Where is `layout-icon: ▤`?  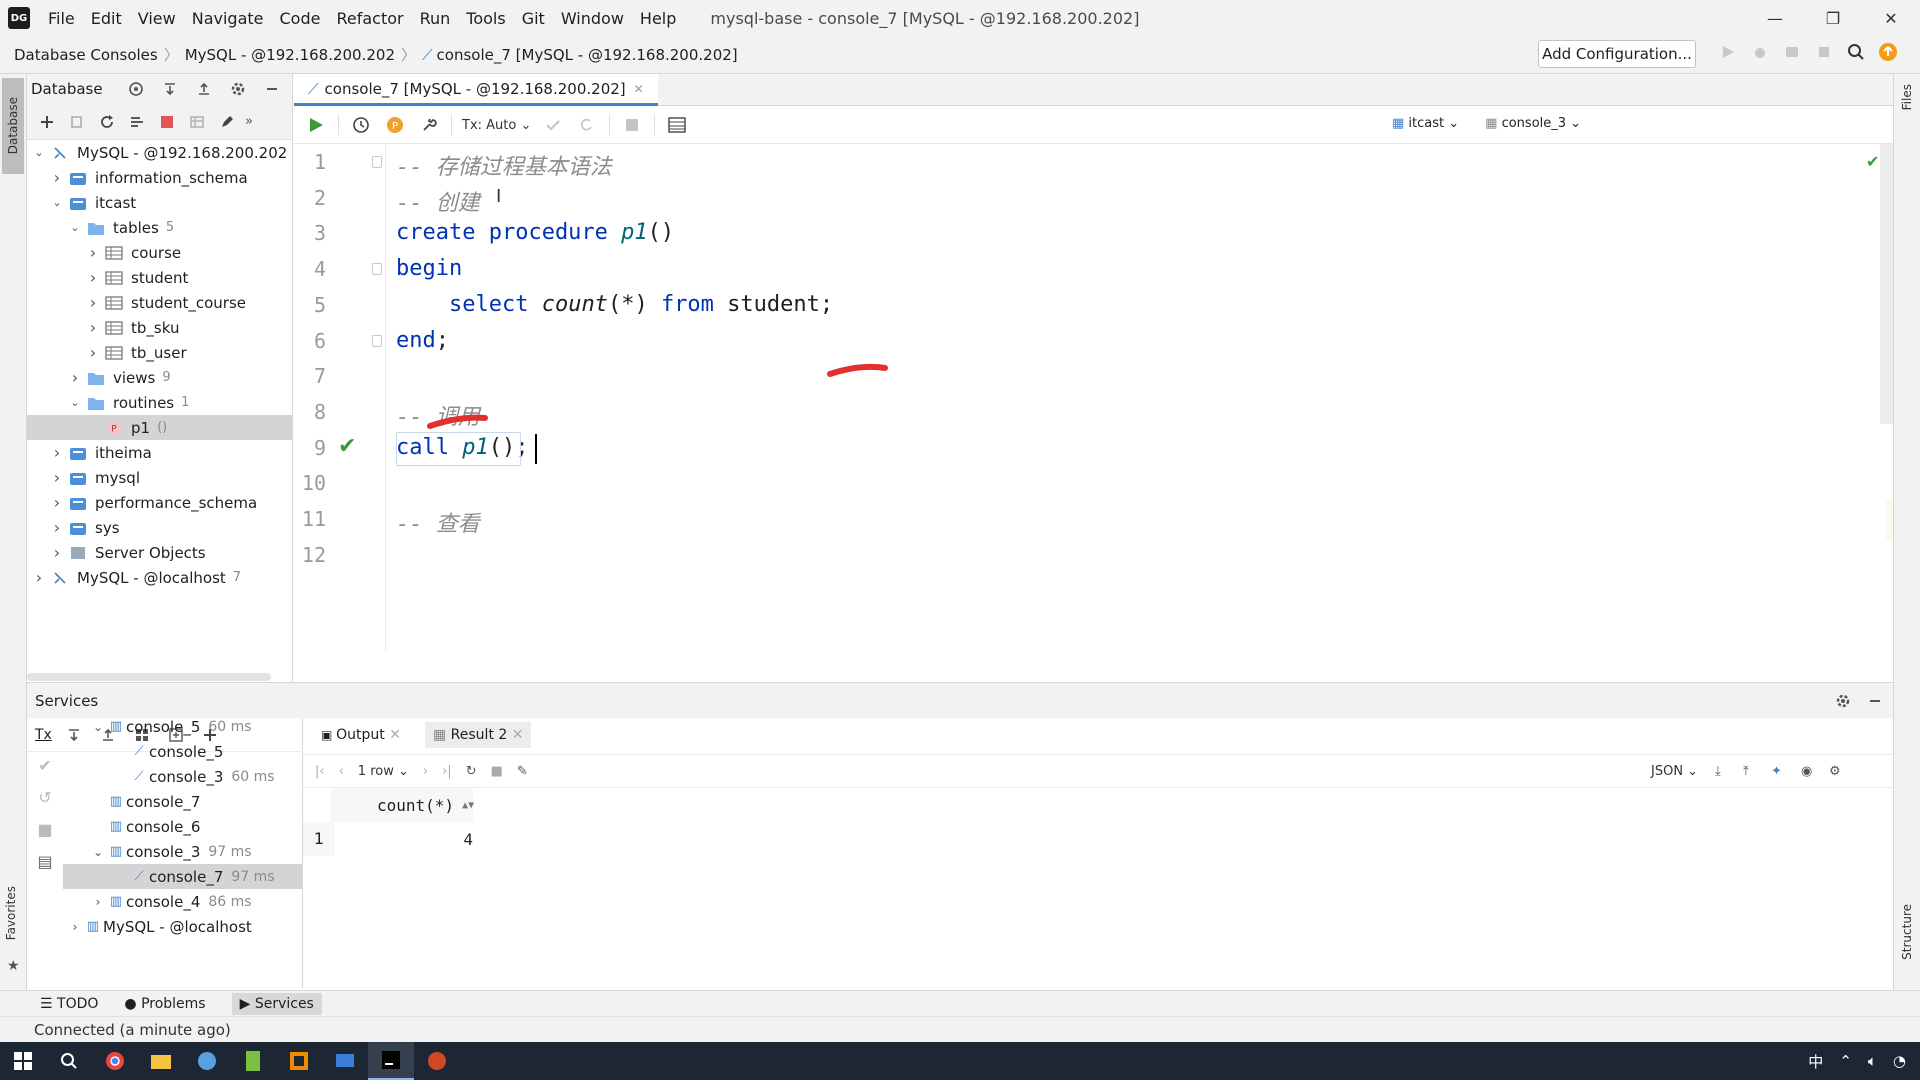 layout-icon: ▤ is located at coordinates (45, 868).